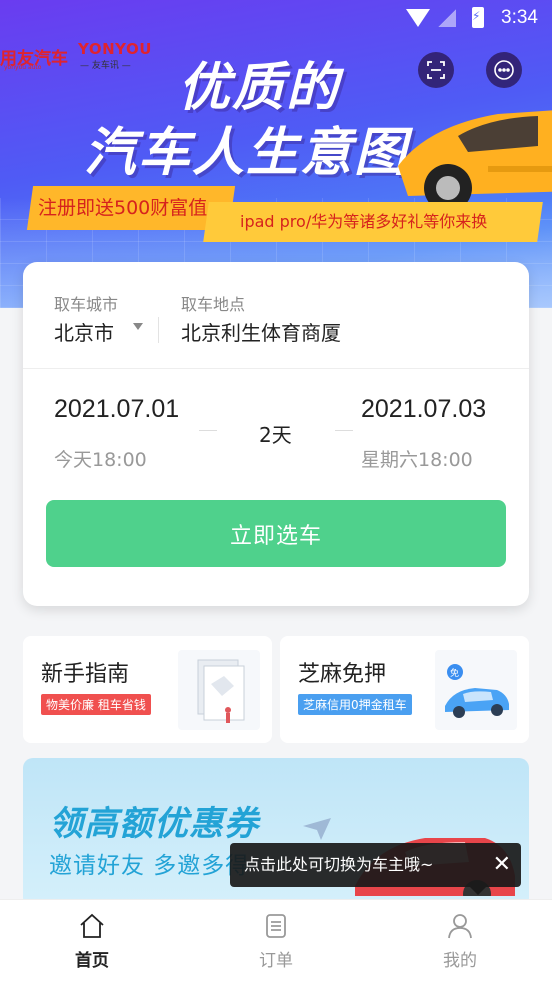 Image resolution: width=552 pixels, height=981 pixels. What do you see at coordinates (454, 673) in the screenshot?
I see `svg-text: 免` at bounding box center [454, 673].